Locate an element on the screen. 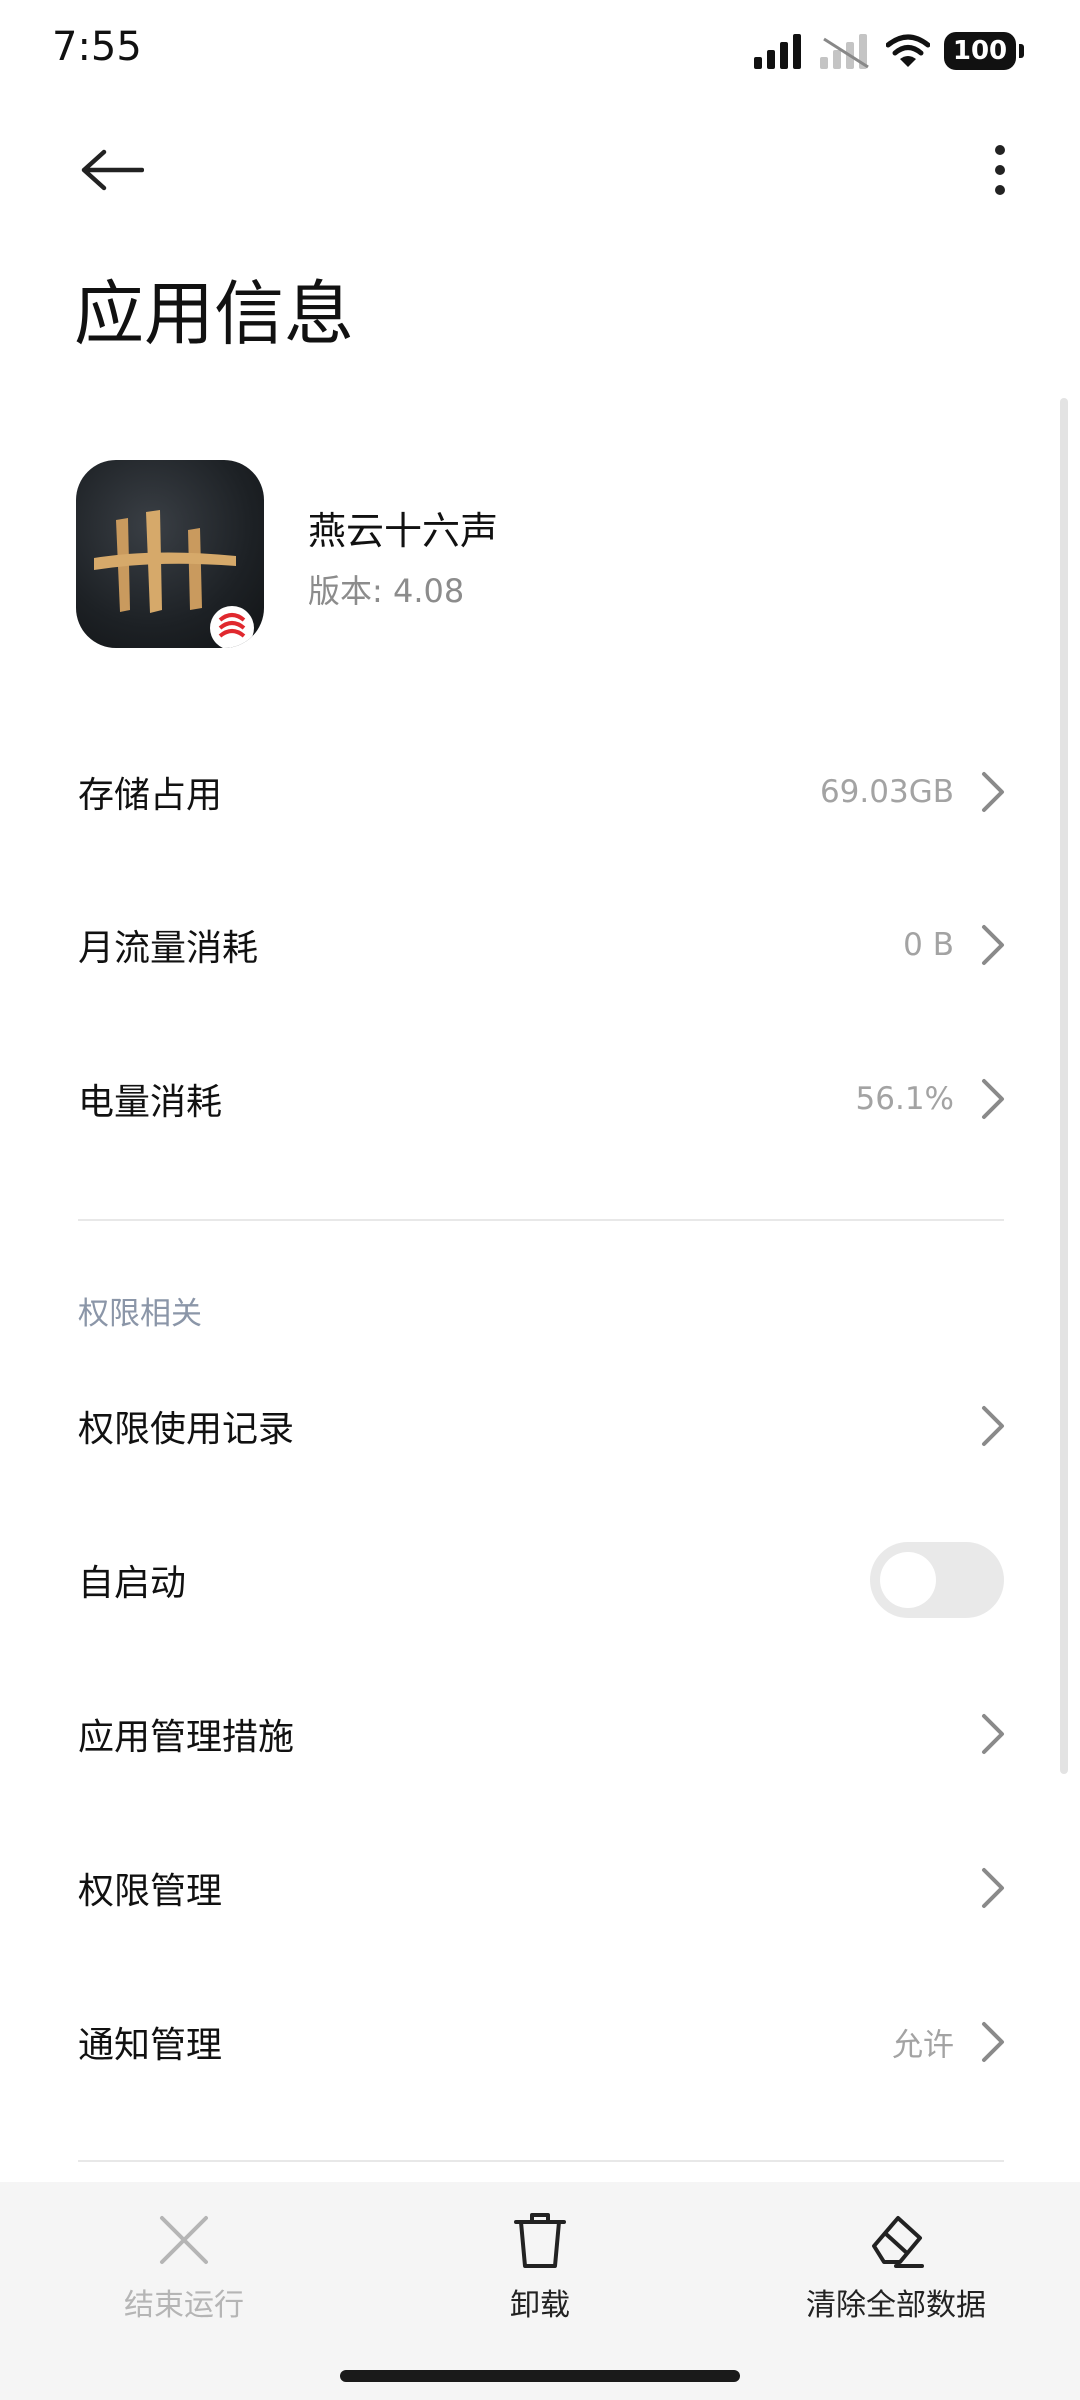 The width and height of the screenshot is (1080, 2400). row-value: 0 B is located at coordinates (928, 945).